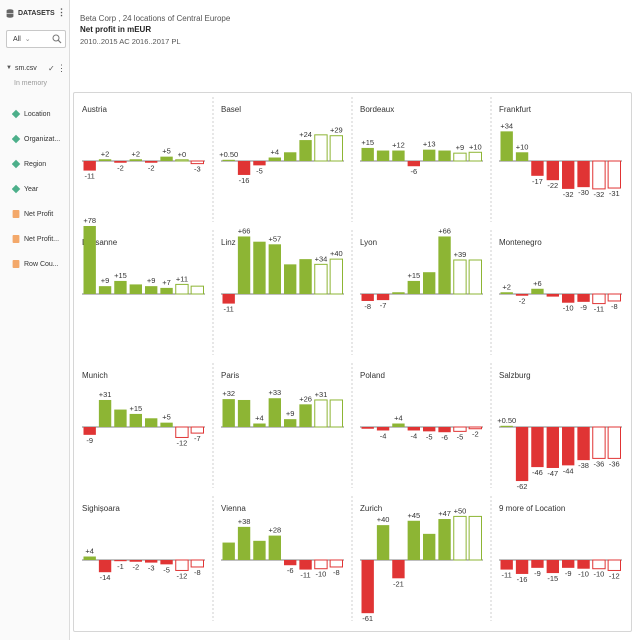 This screenshot has height=640, width=640. I want to click on search-icon, so click(57, 39).